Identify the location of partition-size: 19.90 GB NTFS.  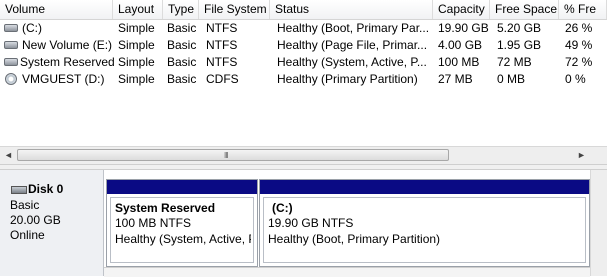
(311, 223).